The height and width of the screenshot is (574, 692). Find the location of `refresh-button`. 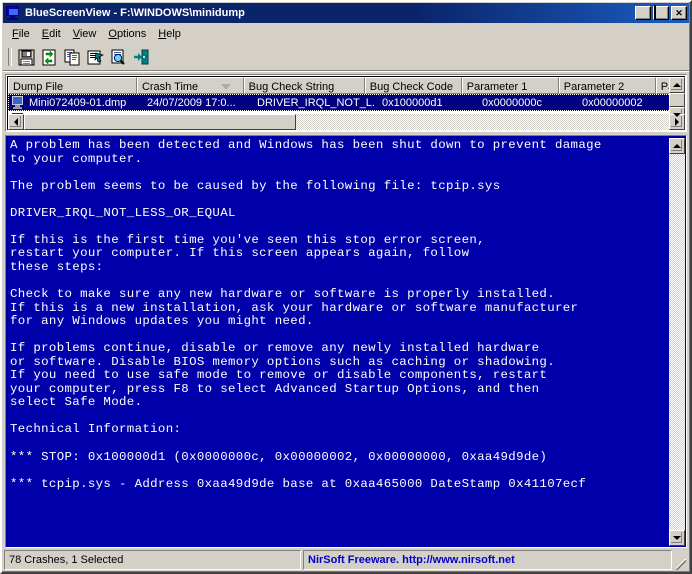

refresh-button is located at coordinates (49, 57).